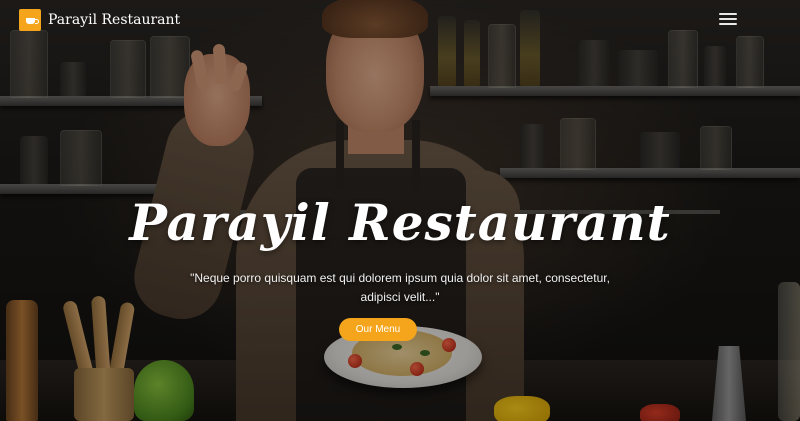  I want to click on brand-link: Parayil Restaurant, so click(99, 20).